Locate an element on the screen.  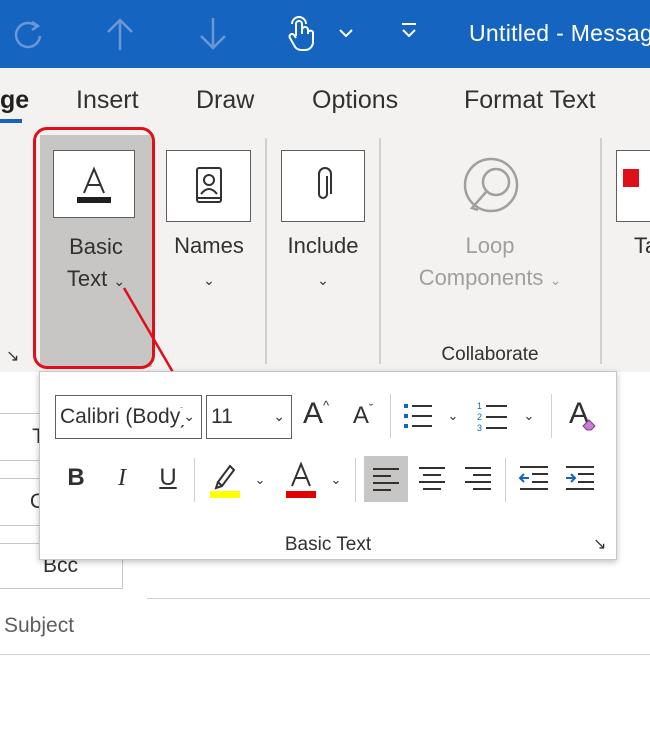
loop-label-line2: Components ⌄ is located at coordinates (490, 279).